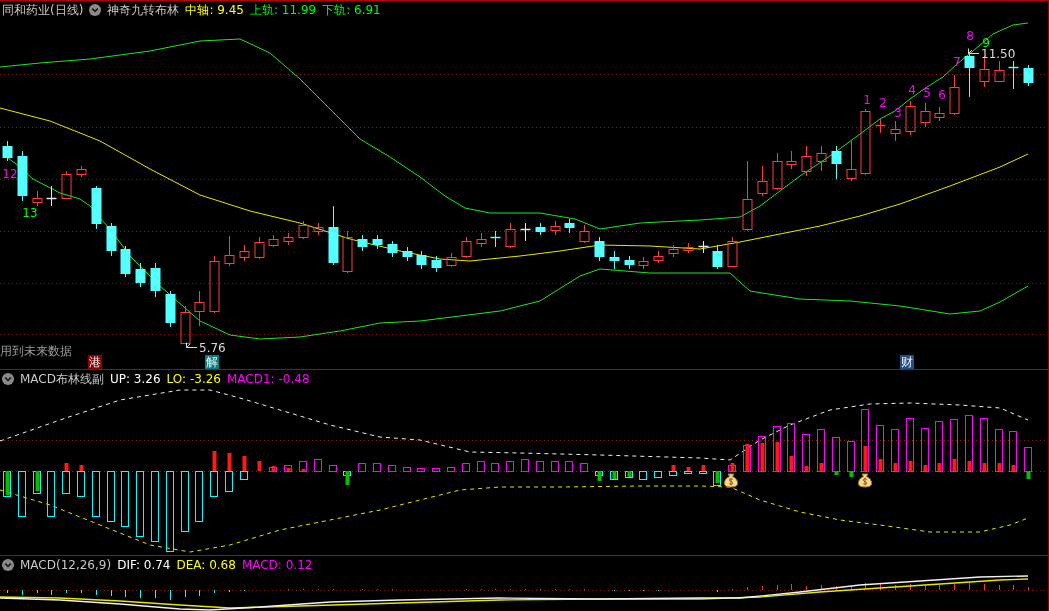  What do you see at coordinates (907, 362) in the screenshot?
I see `event-badge: 财` at bounding box center [907, 362].